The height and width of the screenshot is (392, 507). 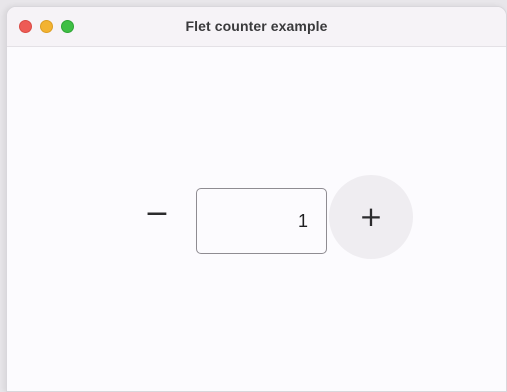 What do you see at coordinates (302, 220) in the screenshot?
I see `counter-value: 1` at bounding box center [302, 220].